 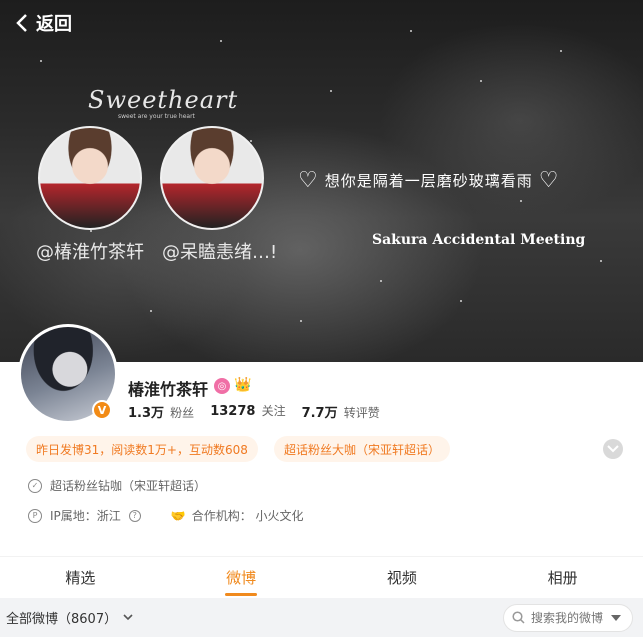 I want to click on ip-location-text: IP属地：浙江, so click(x=85, y=516).